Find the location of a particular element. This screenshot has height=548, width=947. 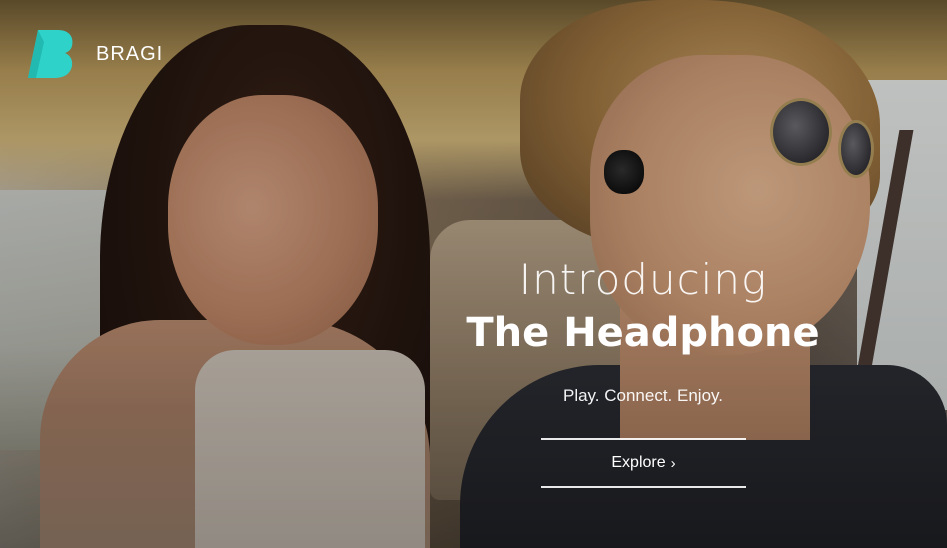

tagline: Play. Connect. Enjoy. is located at coordinates (642, 395).